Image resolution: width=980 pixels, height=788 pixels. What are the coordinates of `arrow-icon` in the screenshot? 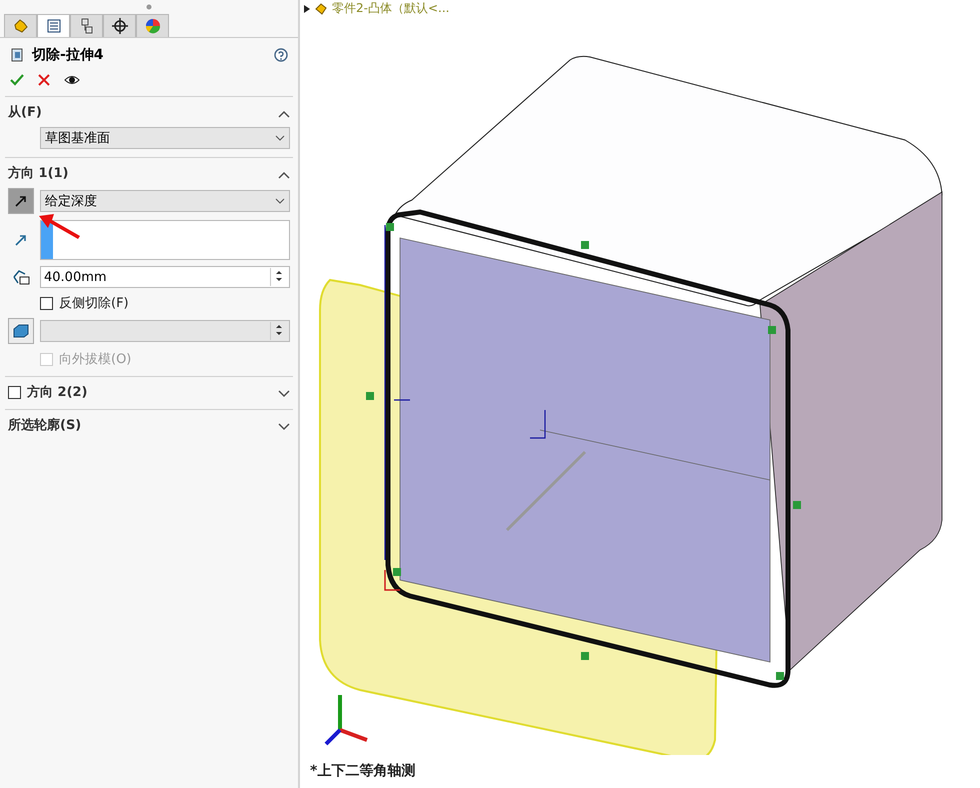 It's located at (21, 201).